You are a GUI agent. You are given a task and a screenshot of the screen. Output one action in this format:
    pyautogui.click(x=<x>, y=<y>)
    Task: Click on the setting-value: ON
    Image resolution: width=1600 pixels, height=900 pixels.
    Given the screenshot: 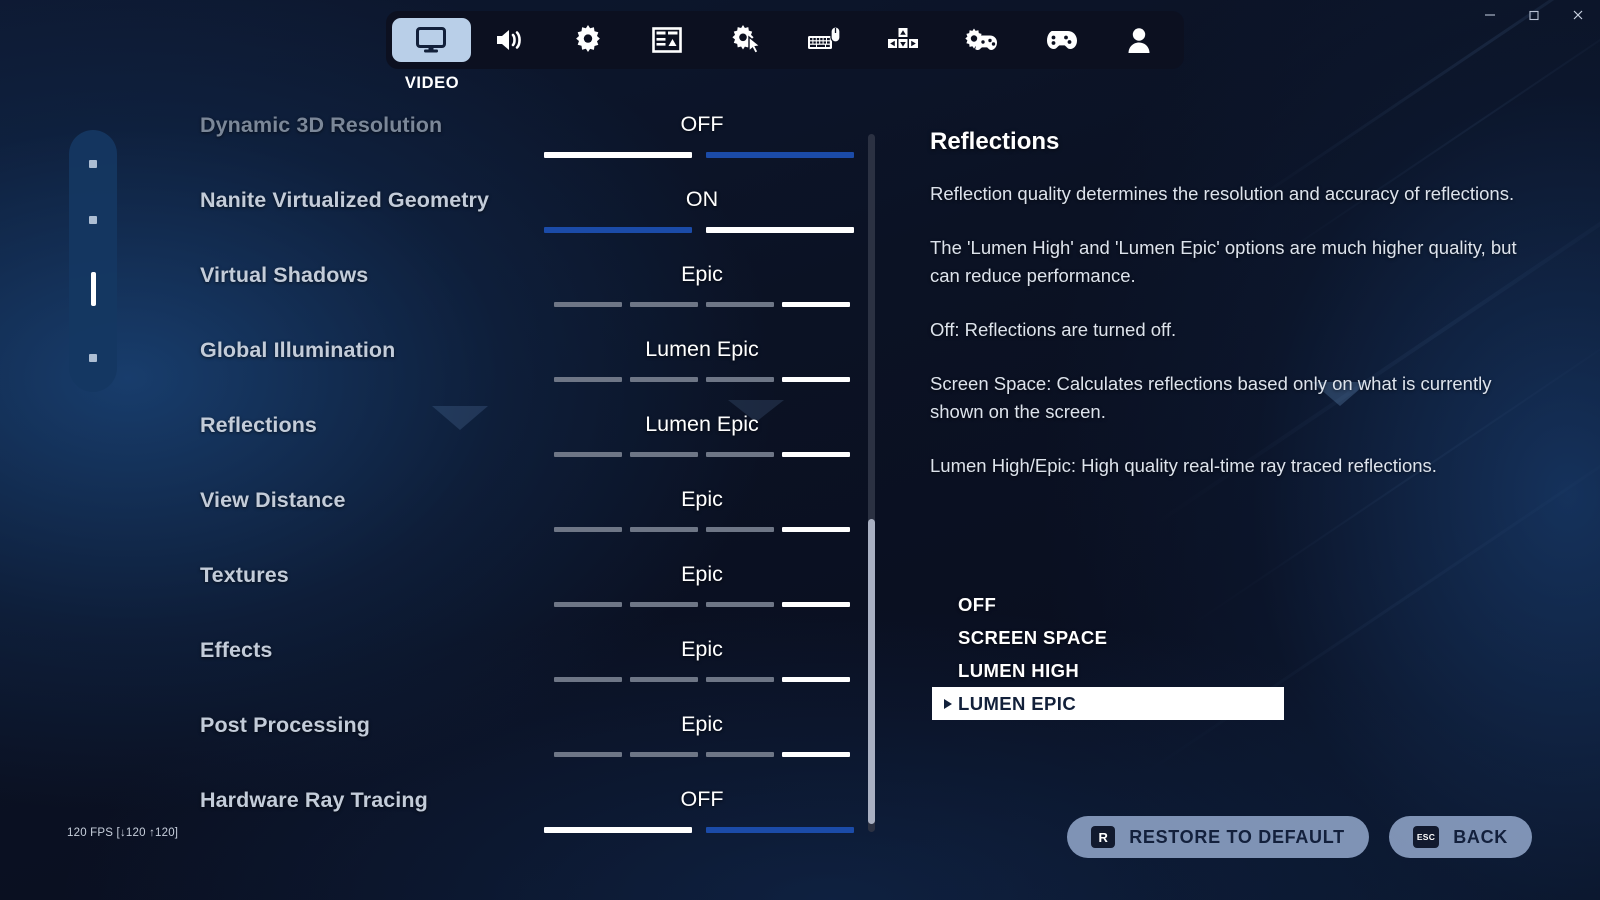 What is the action you would take?
    pyautogui.click(x=702, y=199)
    